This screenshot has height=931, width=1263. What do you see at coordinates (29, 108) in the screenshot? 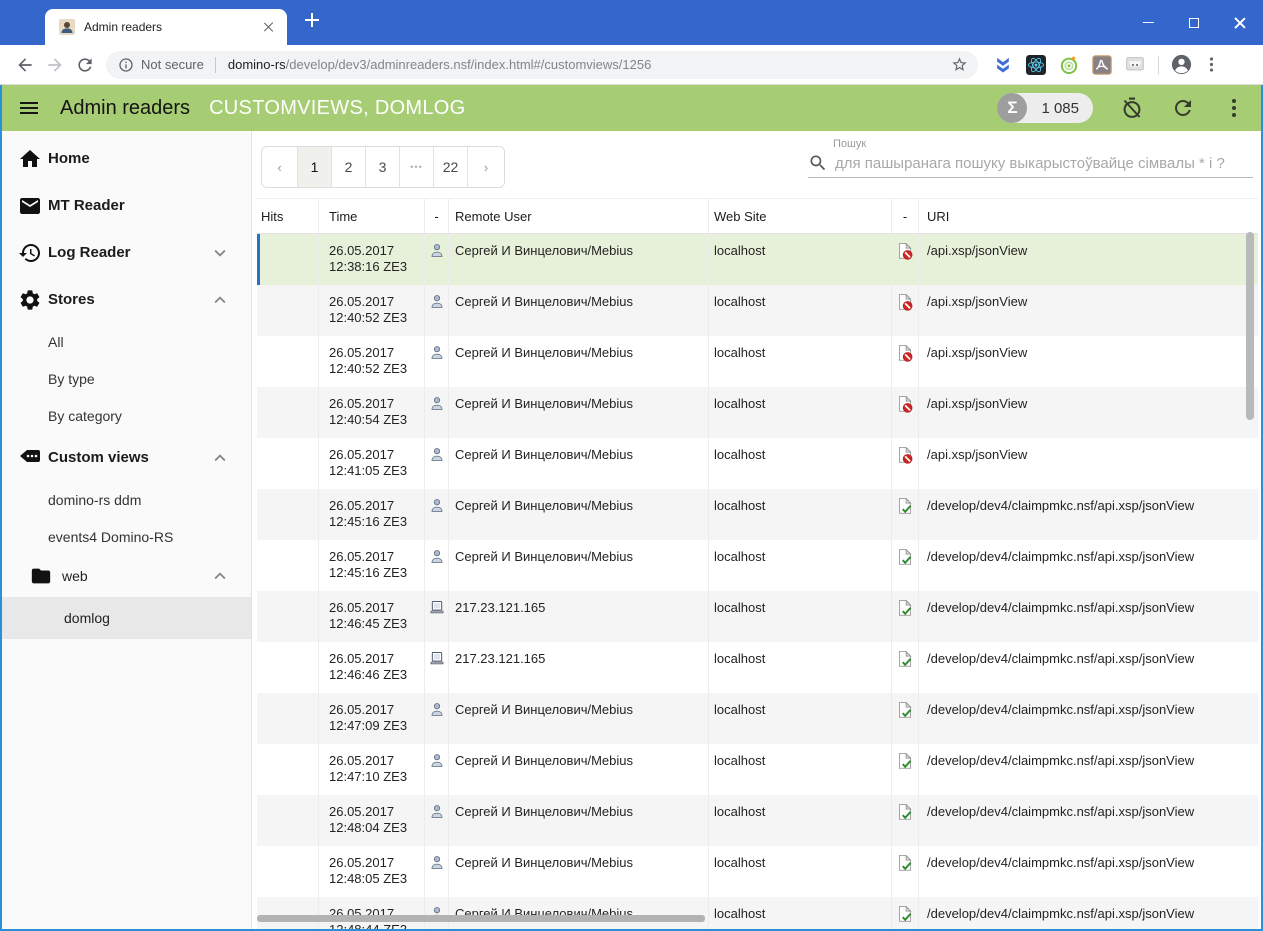
I see `hamburger-menu-icon` at bounding box center [29, 108].